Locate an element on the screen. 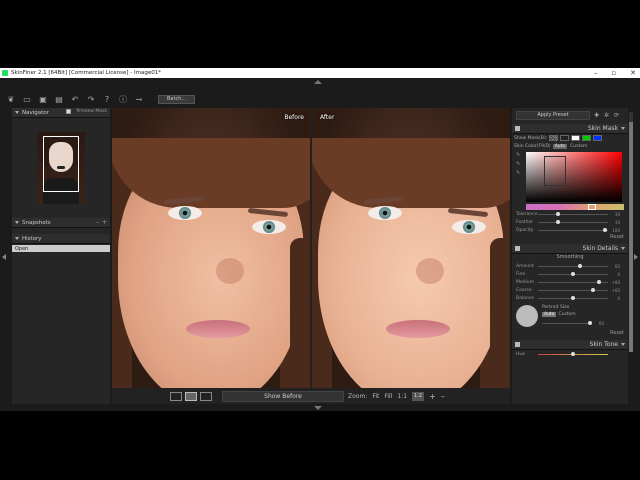 Image resolution: width=640 pixels, height=480 pixels. redo-icon: ↷ is located at coordinates (91, 99).